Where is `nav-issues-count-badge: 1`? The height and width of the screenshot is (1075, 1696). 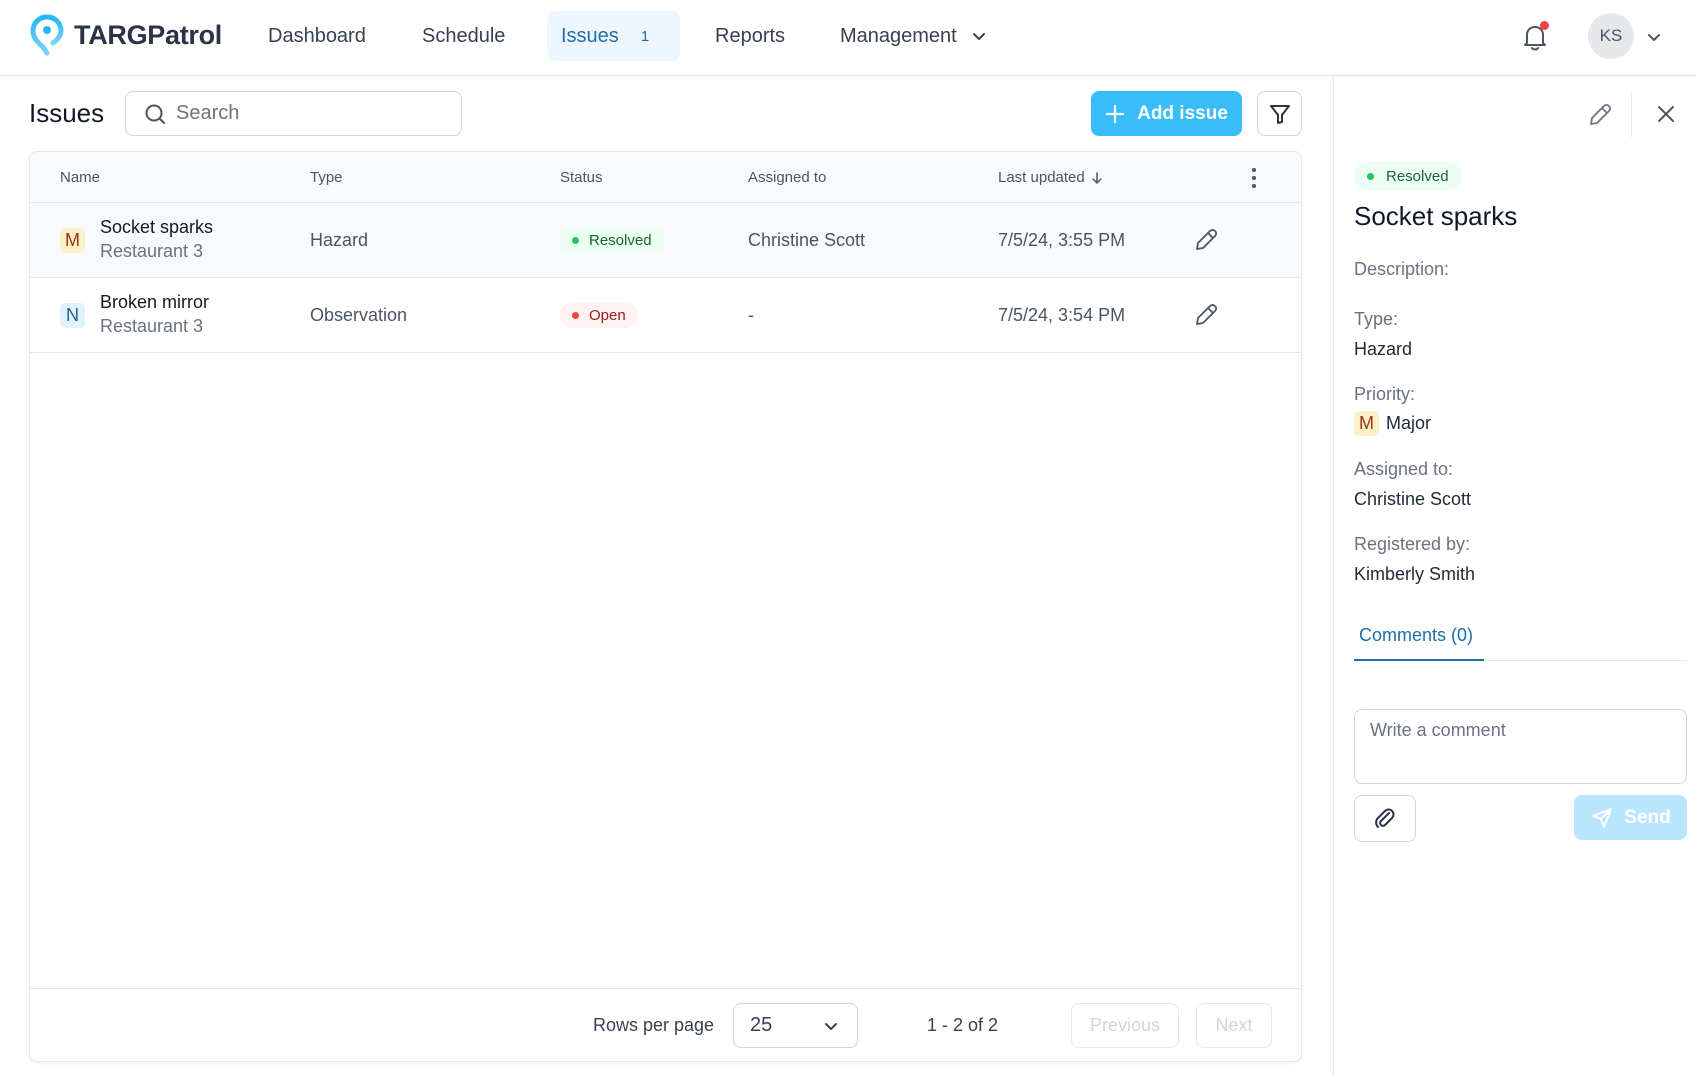
nav-issues-count-badge: 1 is located at coordinates (645, 36).